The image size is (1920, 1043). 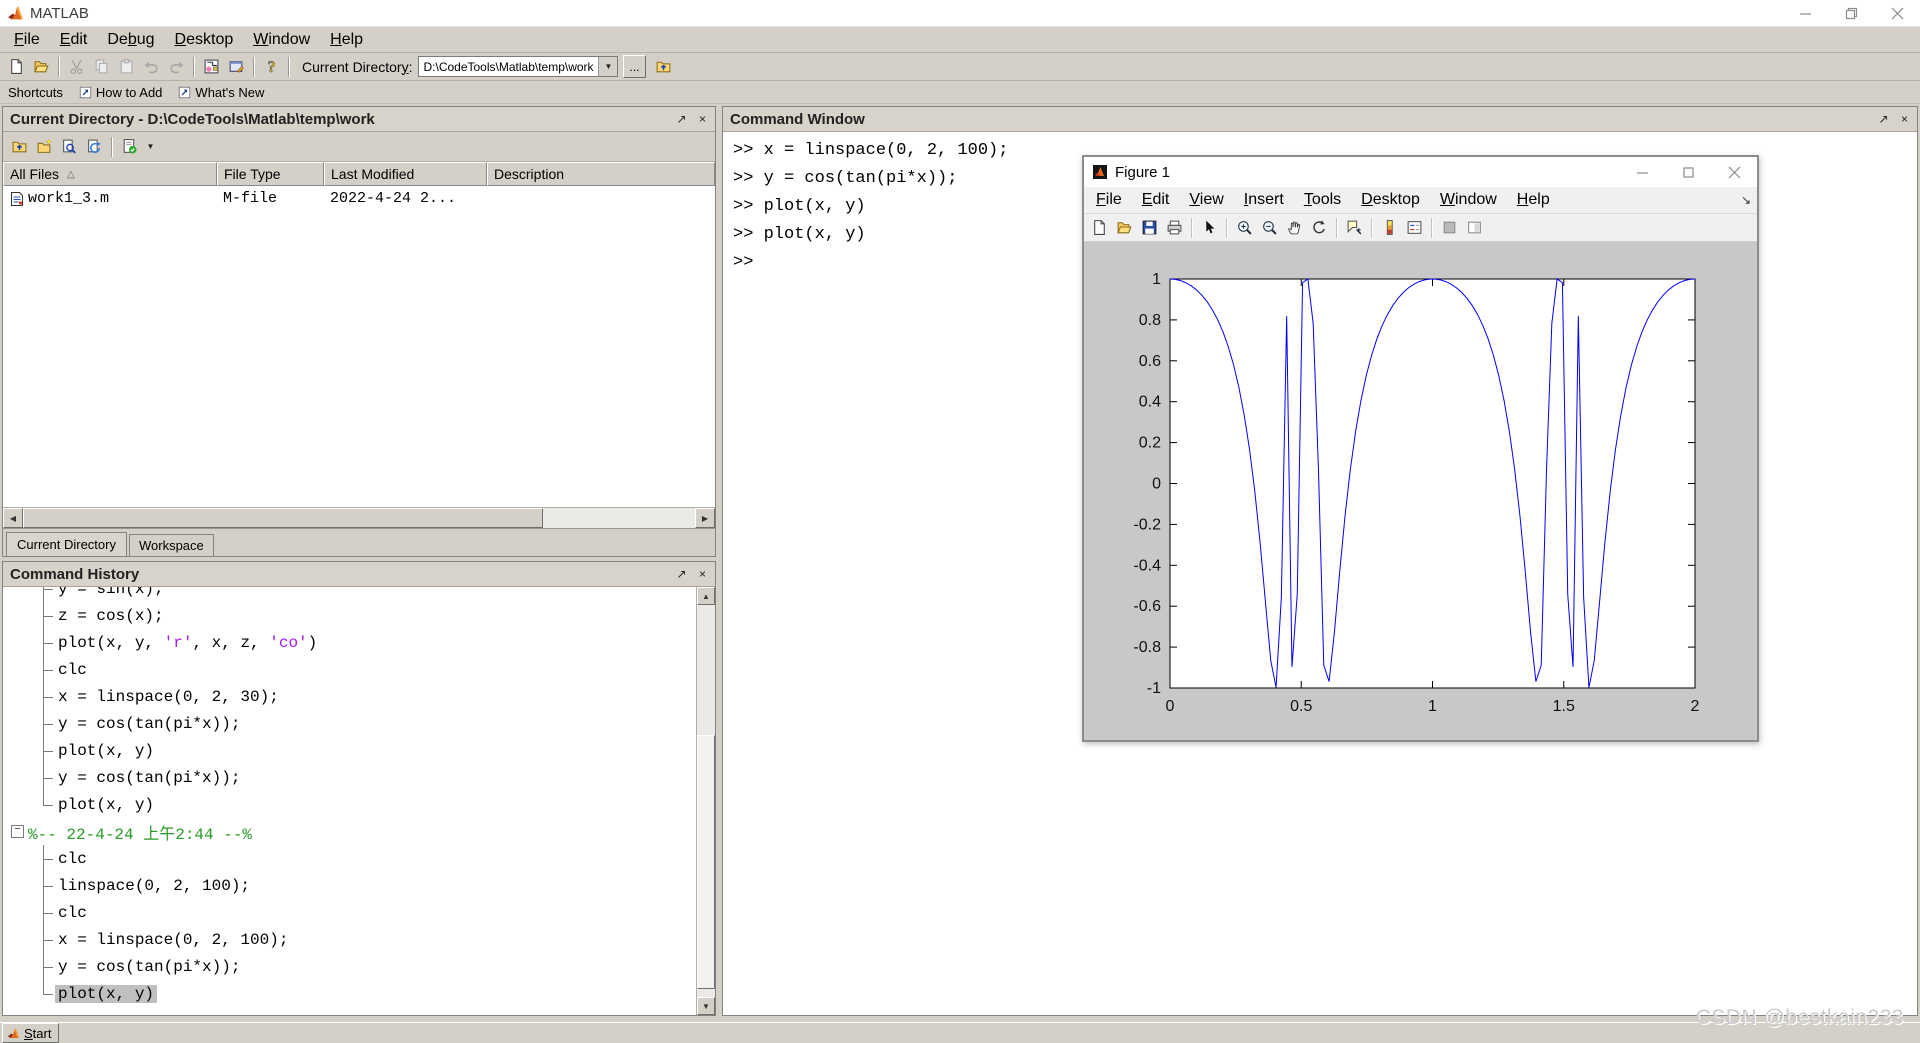 What do you see at coordinates (349, 696) in the screenshot?
I see `history-item: x = linspace(0, 2, 30);` at bounding box center [349, 696].